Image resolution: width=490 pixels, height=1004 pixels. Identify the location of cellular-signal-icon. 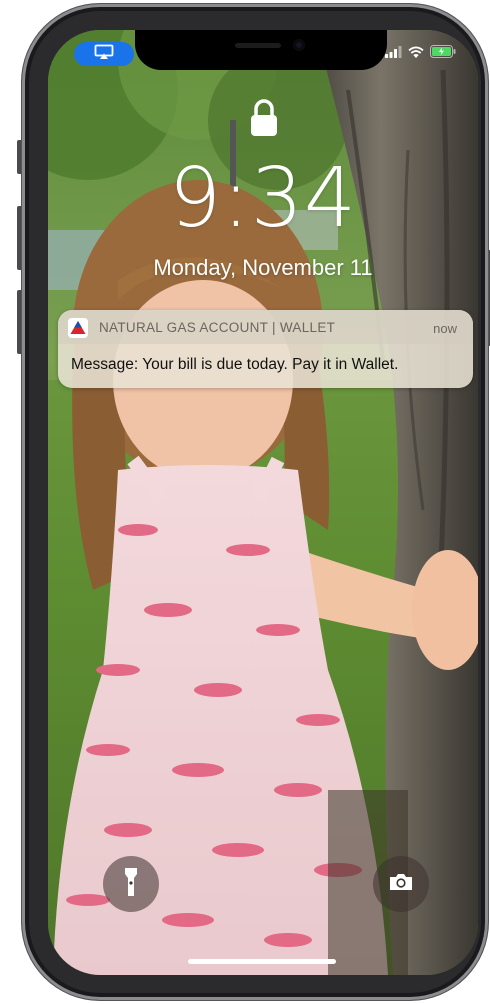
(393, 54).